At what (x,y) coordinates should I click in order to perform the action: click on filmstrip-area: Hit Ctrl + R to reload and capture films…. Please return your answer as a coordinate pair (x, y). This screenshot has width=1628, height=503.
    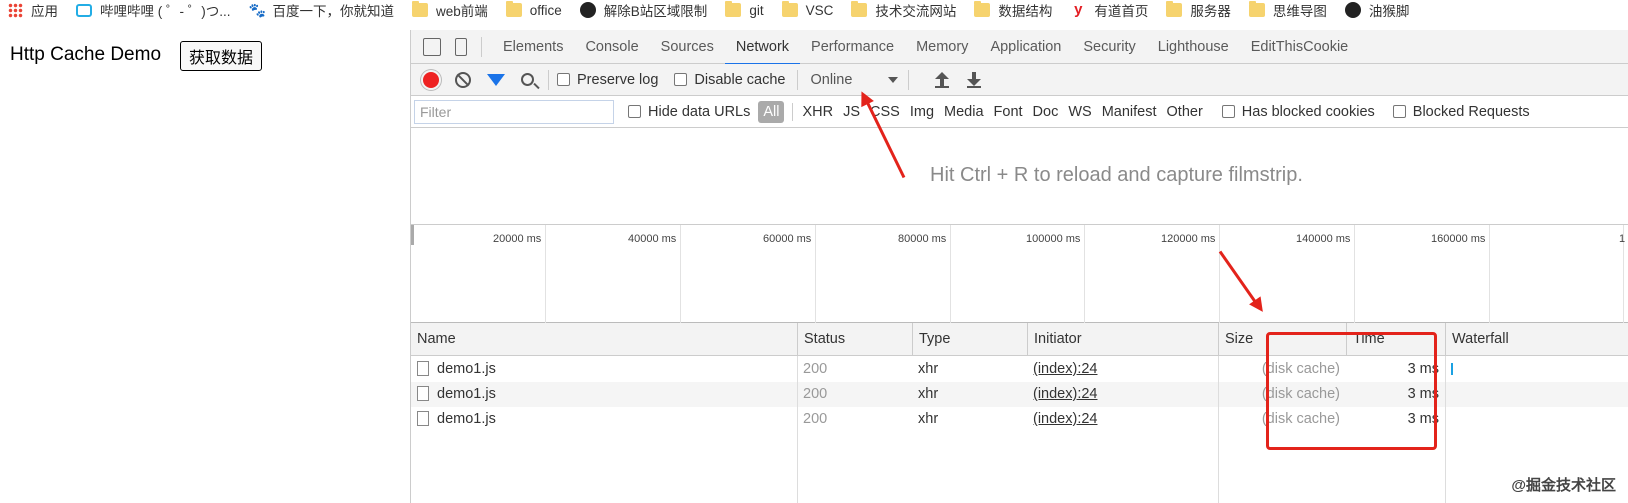
    Looking at the image, I should click on (1019, 176).